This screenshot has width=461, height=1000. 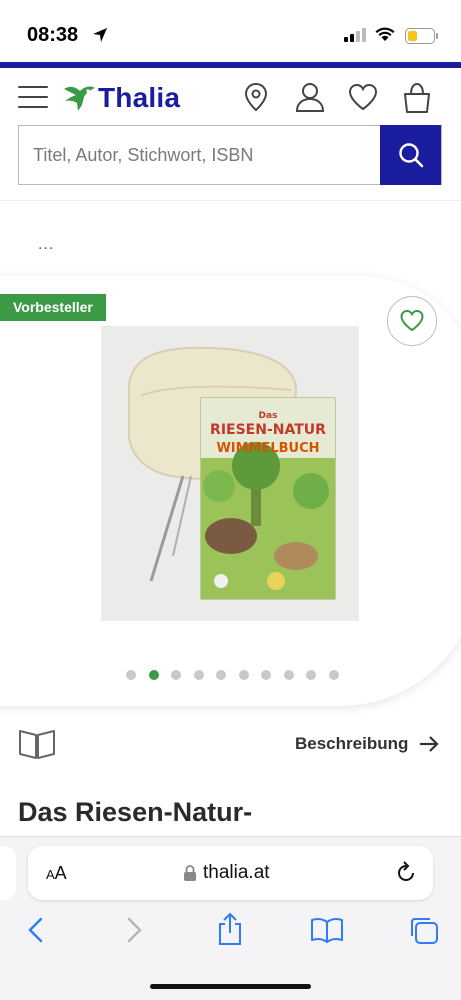 What do you see at coordinates (417, 98) in the screenshot?
I see `shopping-bag-icon` at bounding box center [417, 98].